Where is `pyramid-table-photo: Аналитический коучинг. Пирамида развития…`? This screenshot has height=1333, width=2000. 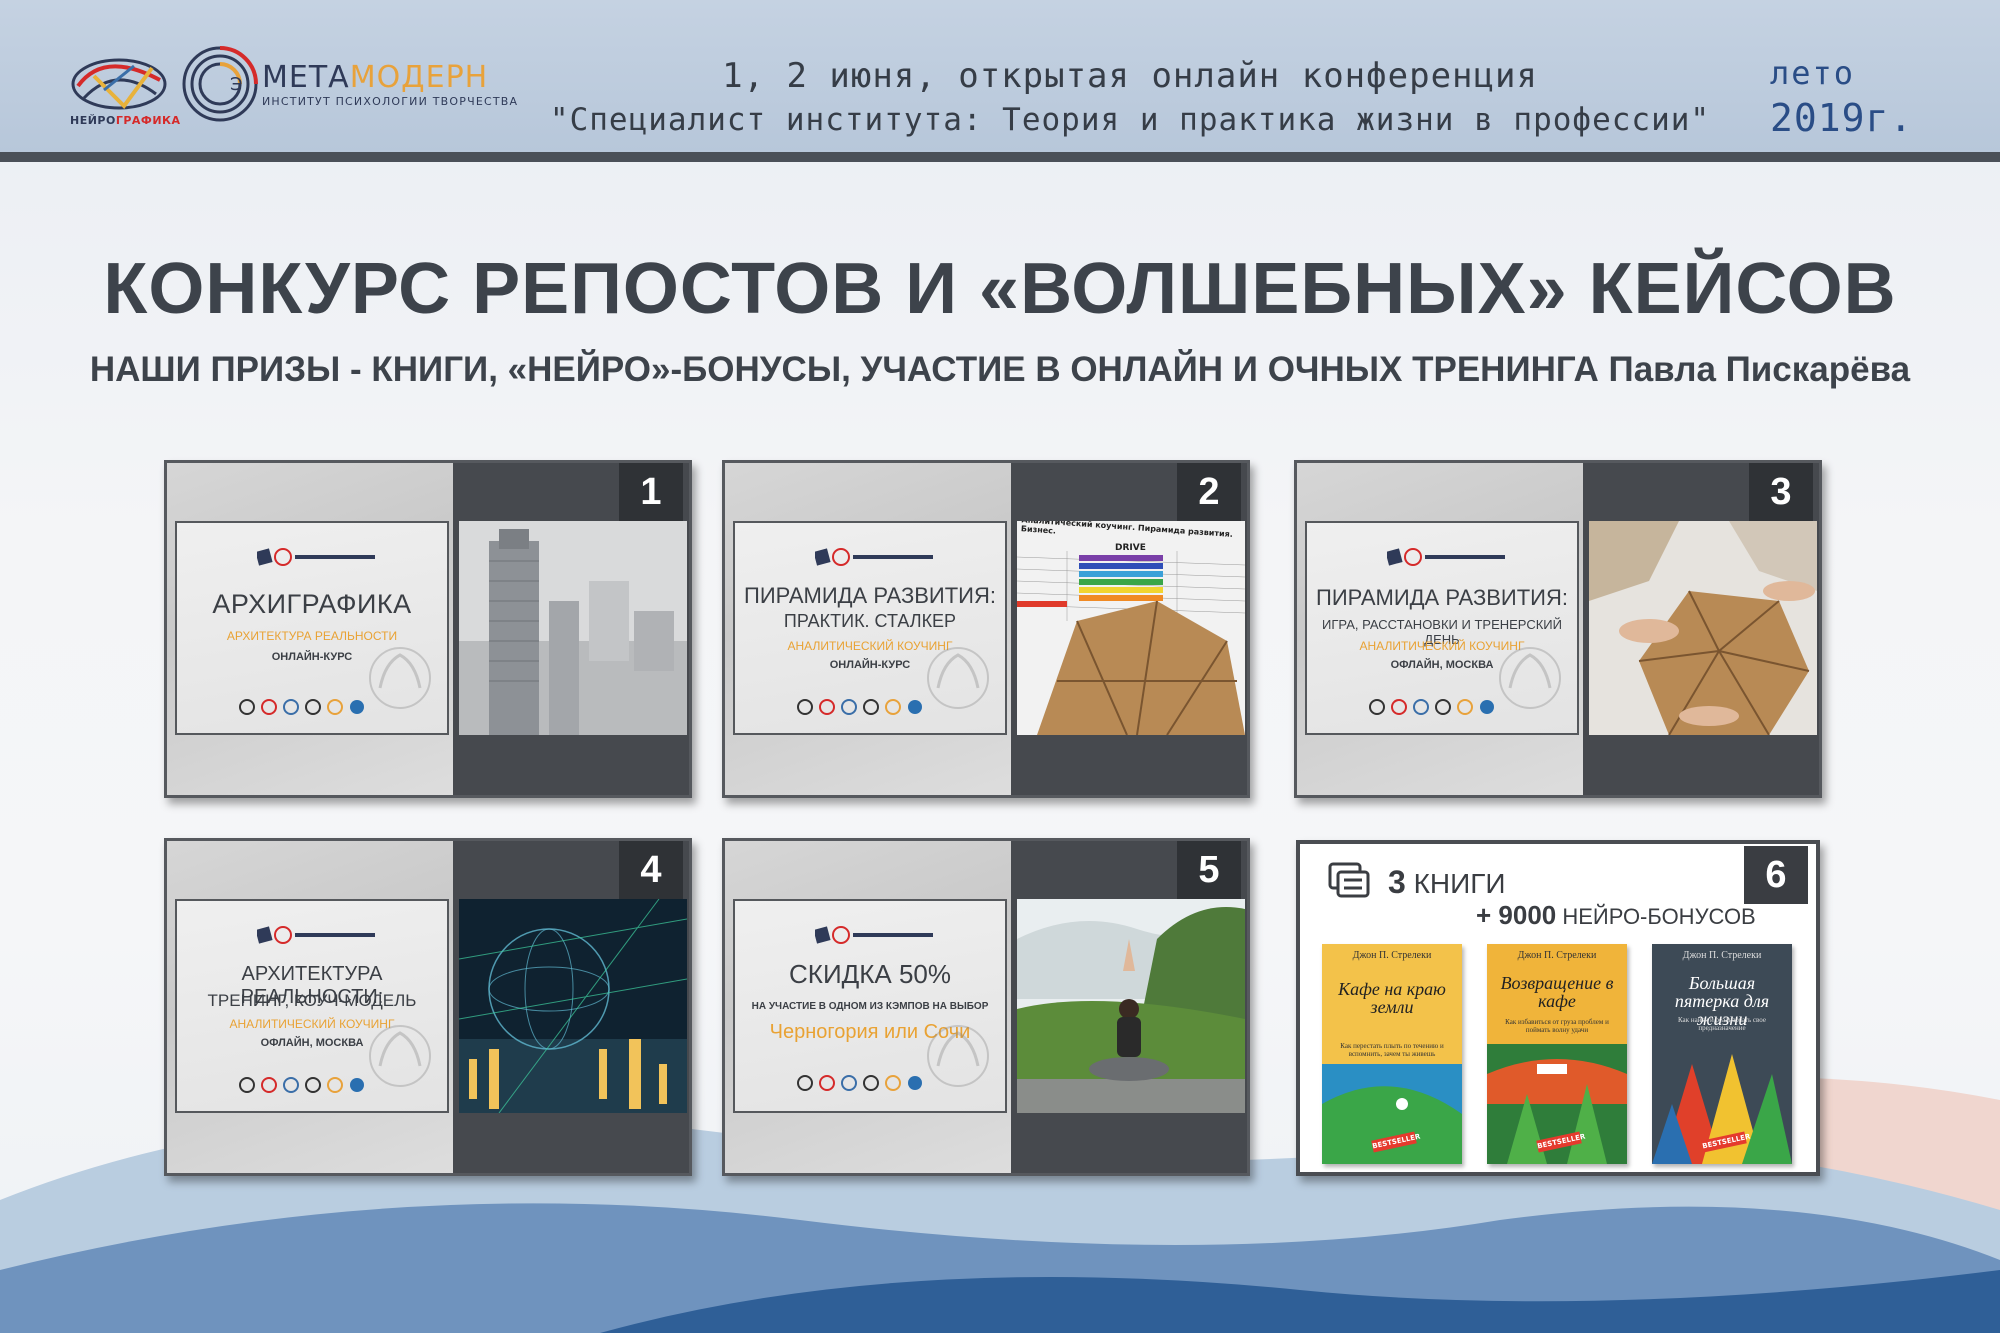 pyramid-table-photo: Аналитический коучинг. Пирамида развития… is located at coordinates (1131, 628).